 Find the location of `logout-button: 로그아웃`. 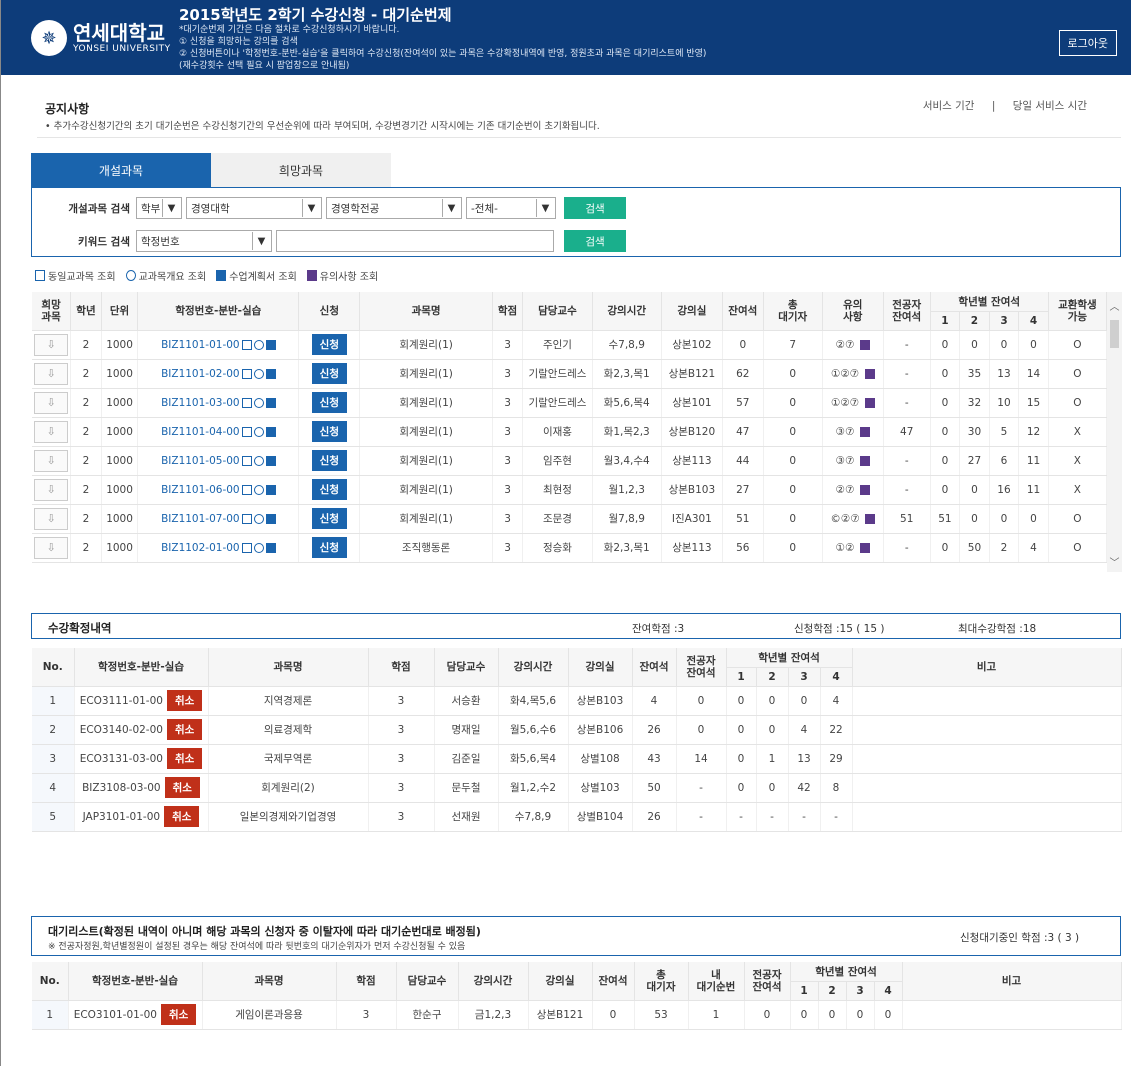

logout-button: 로그아웃 is located at coordinates (1087, 43).